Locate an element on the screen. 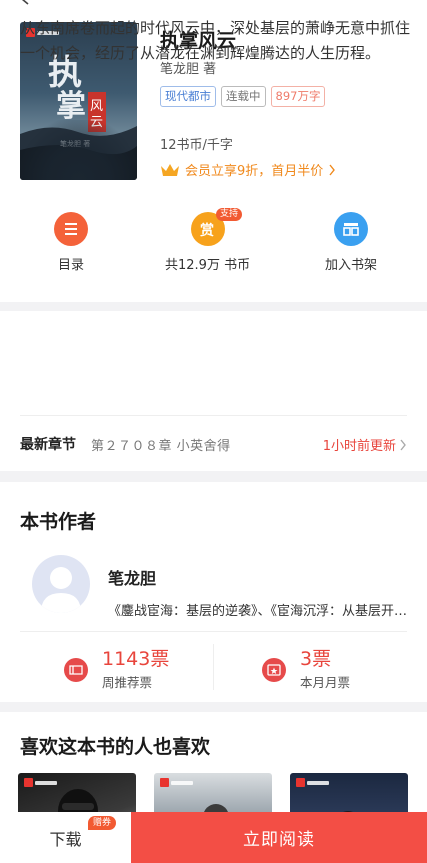 This screenshot has width=427, height=863. recommend-section-title: 喜欢这本书的人也喜欢 is located at coordinates (115, 747).